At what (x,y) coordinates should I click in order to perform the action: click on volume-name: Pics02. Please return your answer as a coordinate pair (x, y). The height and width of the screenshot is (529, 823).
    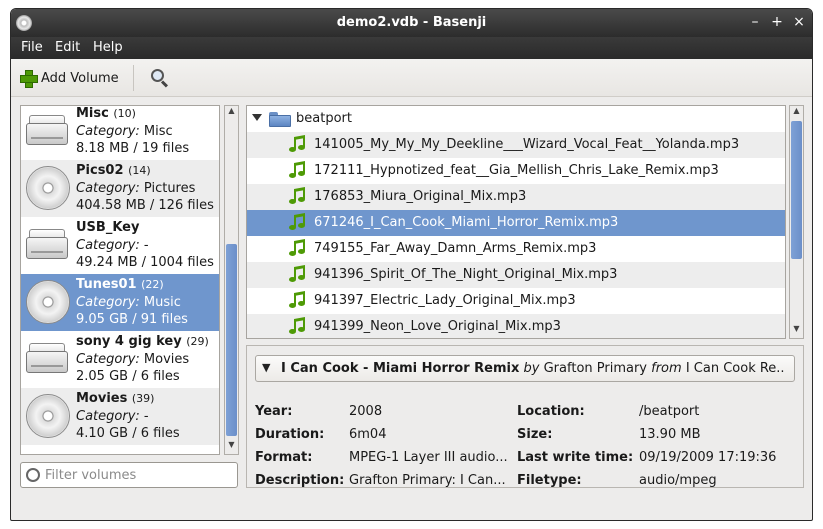
    Looking at the image, I should click on (100, 170).